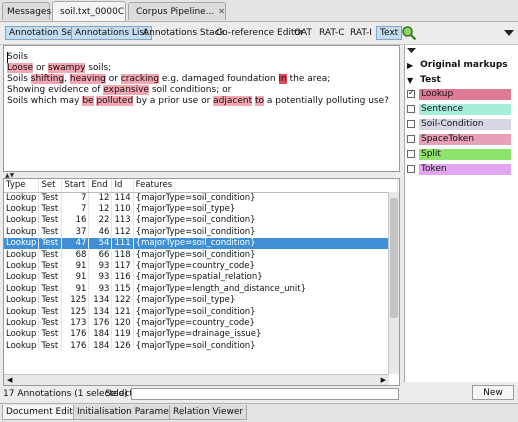  I want to click on annotation-type-sentence: Sentence, so click(461, 109).